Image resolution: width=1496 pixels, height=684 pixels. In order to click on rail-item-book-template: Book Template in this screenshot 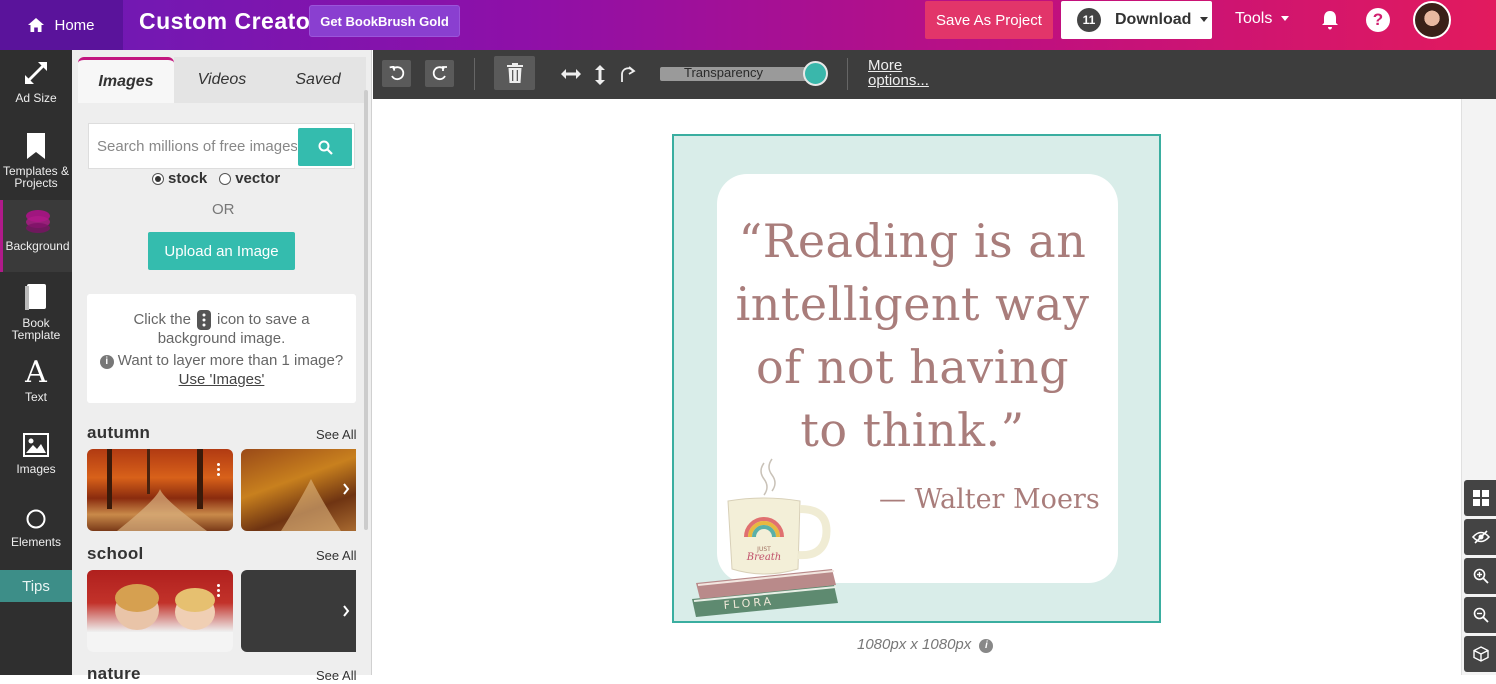, I will do `click(36, 312)`.